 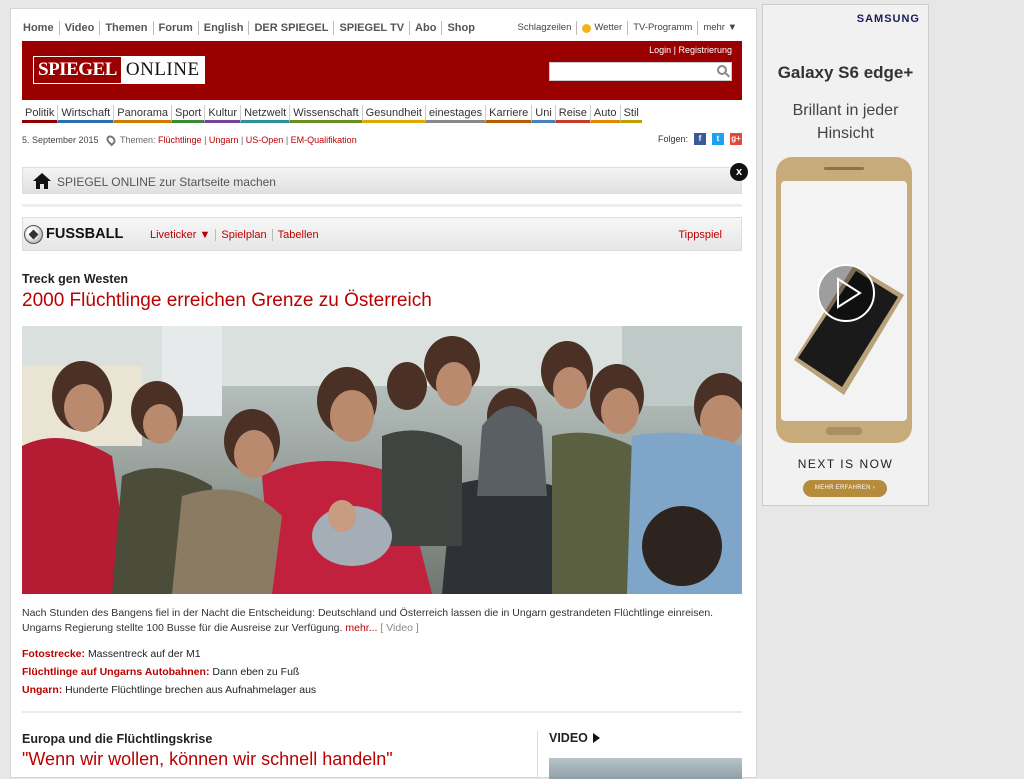 I want to click on category-link: Stil, so click(x=630, y=114).